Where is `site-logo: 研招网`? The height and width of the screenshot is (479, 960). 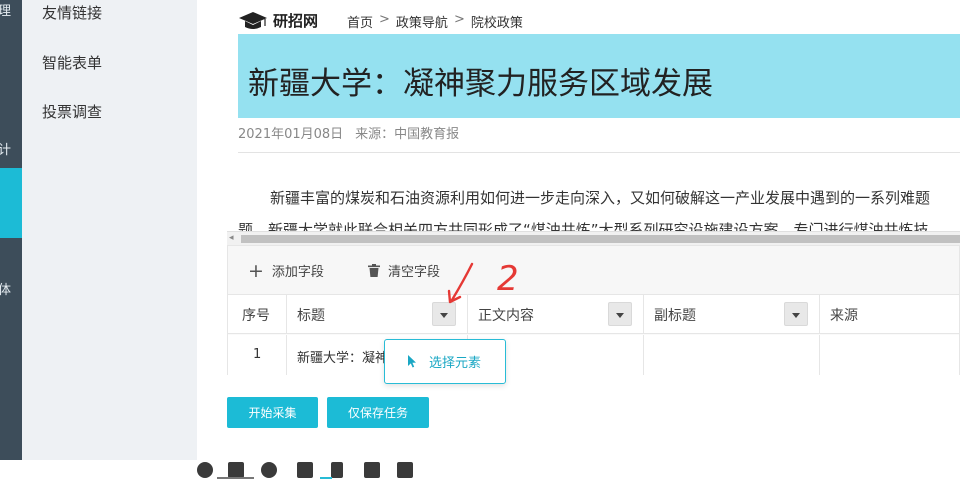
site-logo: 研招网 is located at coordinates (277, 20).